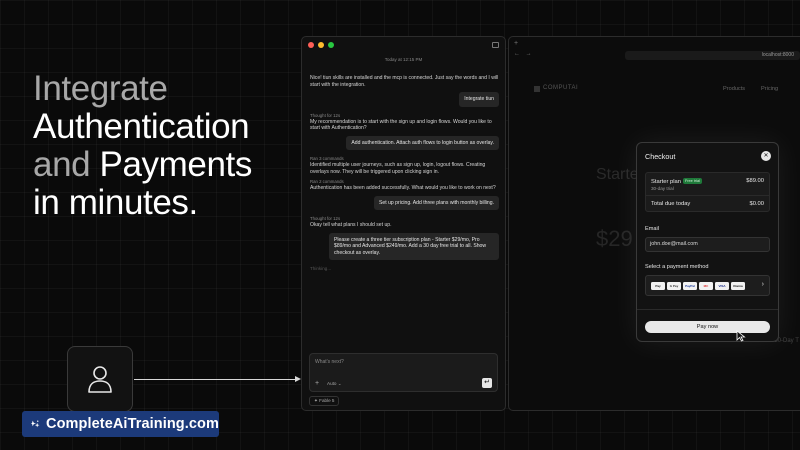 This screenshot has width=800, height=450. Describe the element at coordinates (741, 336) in the screenshot. I see `mouse-cursor-icon` at that location.